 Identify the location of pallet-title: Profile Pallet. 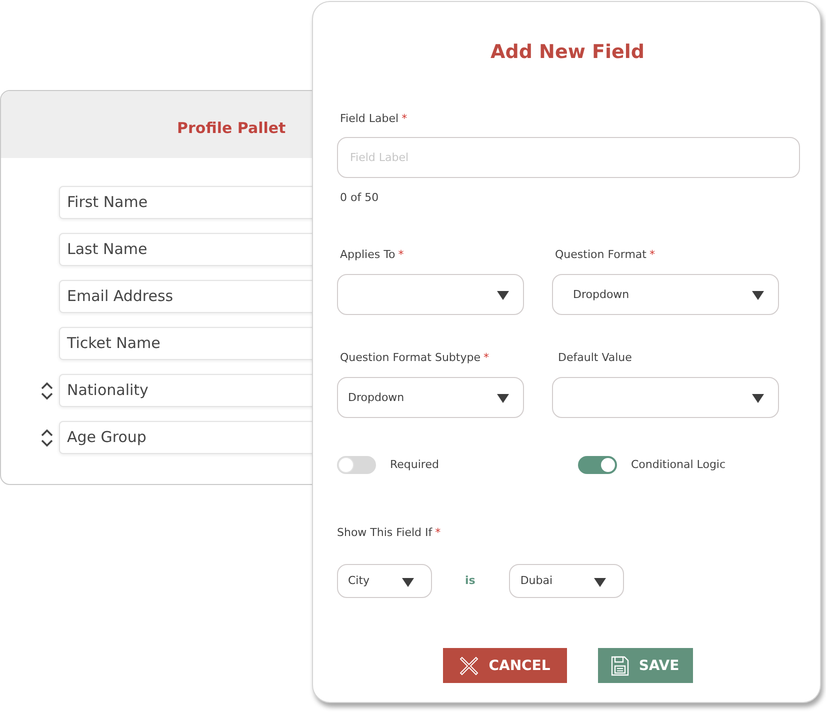
(231, 128).